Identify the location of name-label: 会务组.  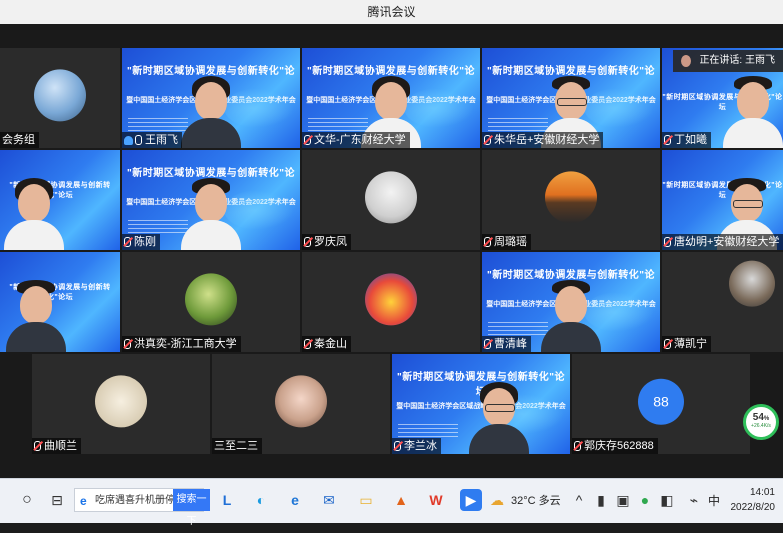
(19, 140).